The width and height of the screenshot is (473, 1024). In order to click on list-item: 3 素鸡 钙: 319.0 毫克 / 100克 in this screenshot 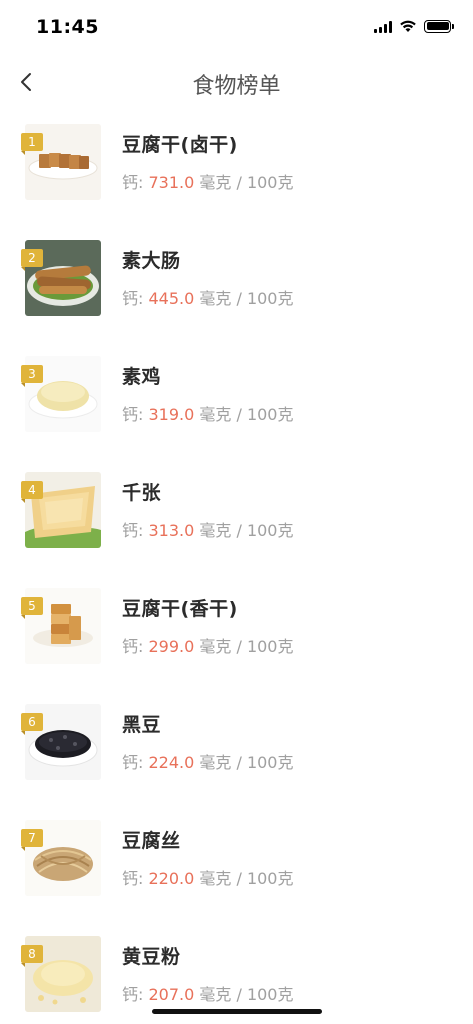, I will do `click(236, 398)`.